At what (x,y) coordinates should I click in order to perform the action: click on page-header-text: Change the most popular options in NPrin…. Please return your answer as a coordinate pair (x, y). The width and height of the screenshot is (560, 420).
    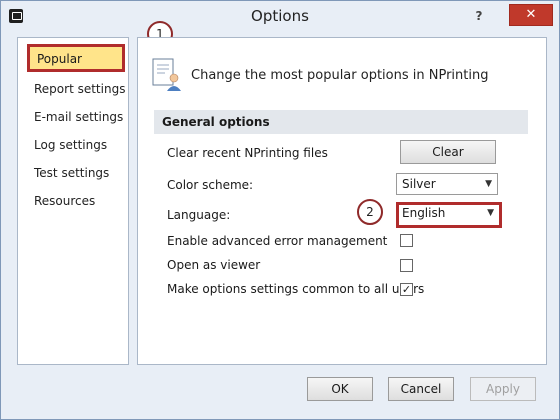
    Looking at the image, I should click on (340, 75).